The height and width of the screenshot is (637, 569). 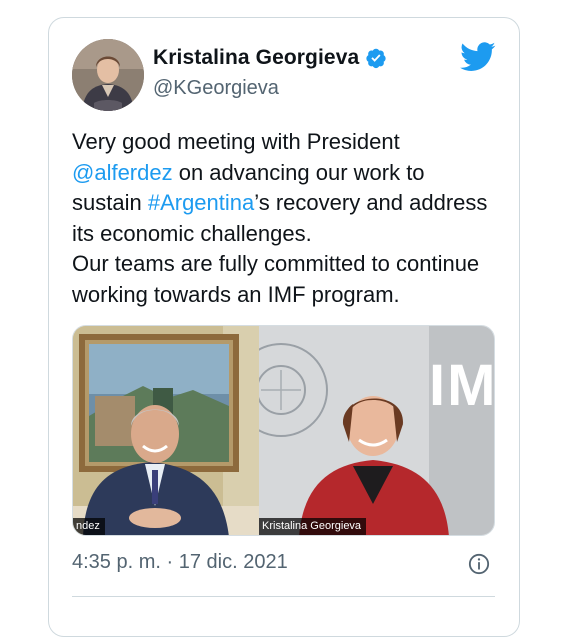 I want to click on right-participant-caption: Kristalina Georgieva, so click(x=313, y=526).